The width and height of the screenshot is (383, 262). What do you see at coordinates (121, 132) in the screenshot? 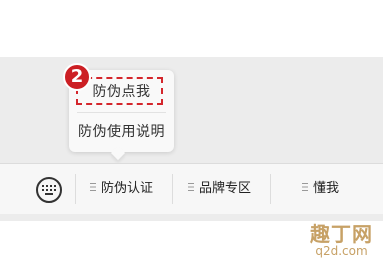
I see `submenu-item-anti-fake-guide: 防伪使用说明` at bounding box center [121, 132].